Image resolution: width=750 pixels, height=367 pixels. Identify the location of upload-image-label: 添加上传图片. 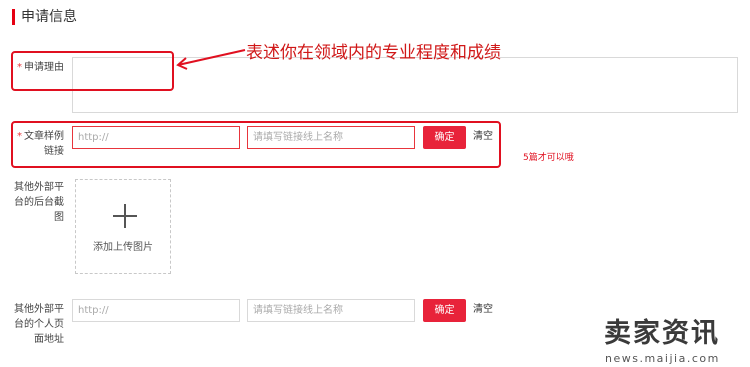
(123, 247).